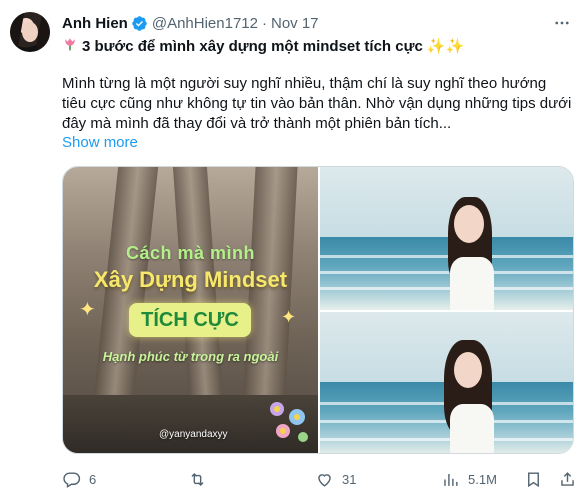  What do you see at coordinates (482, 479) in the screenshot?
I see `views-count: 5.1M` at bounding box center [482, 479].